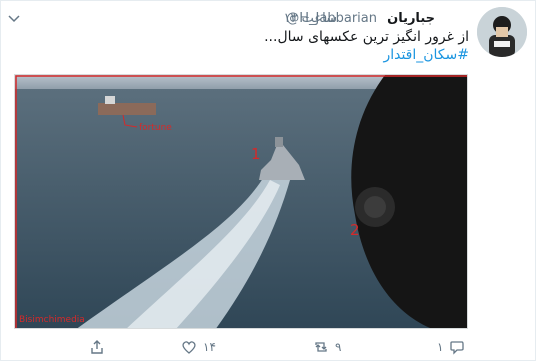  I want to click on retweet-icon, so click(321, 347).